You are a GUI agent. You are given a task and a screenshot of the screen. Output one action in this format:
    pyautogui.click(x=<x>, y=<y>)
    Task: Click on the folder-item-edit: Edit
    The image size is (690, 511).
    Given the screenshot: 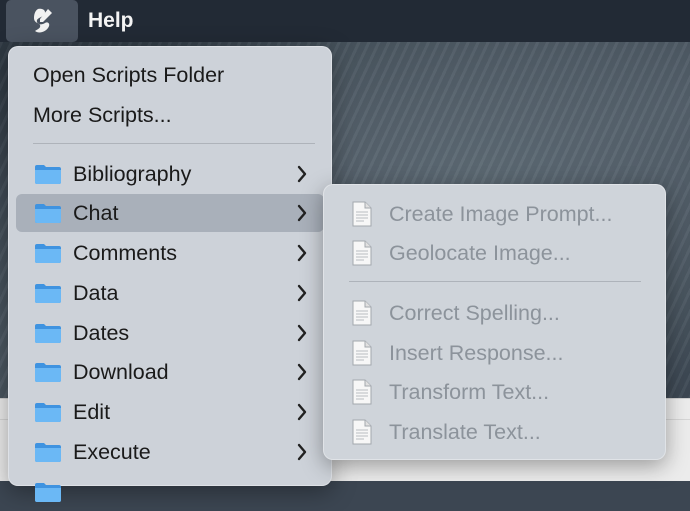 What is the action you would take?
    pyautogui.click(x=170, y=412)
    